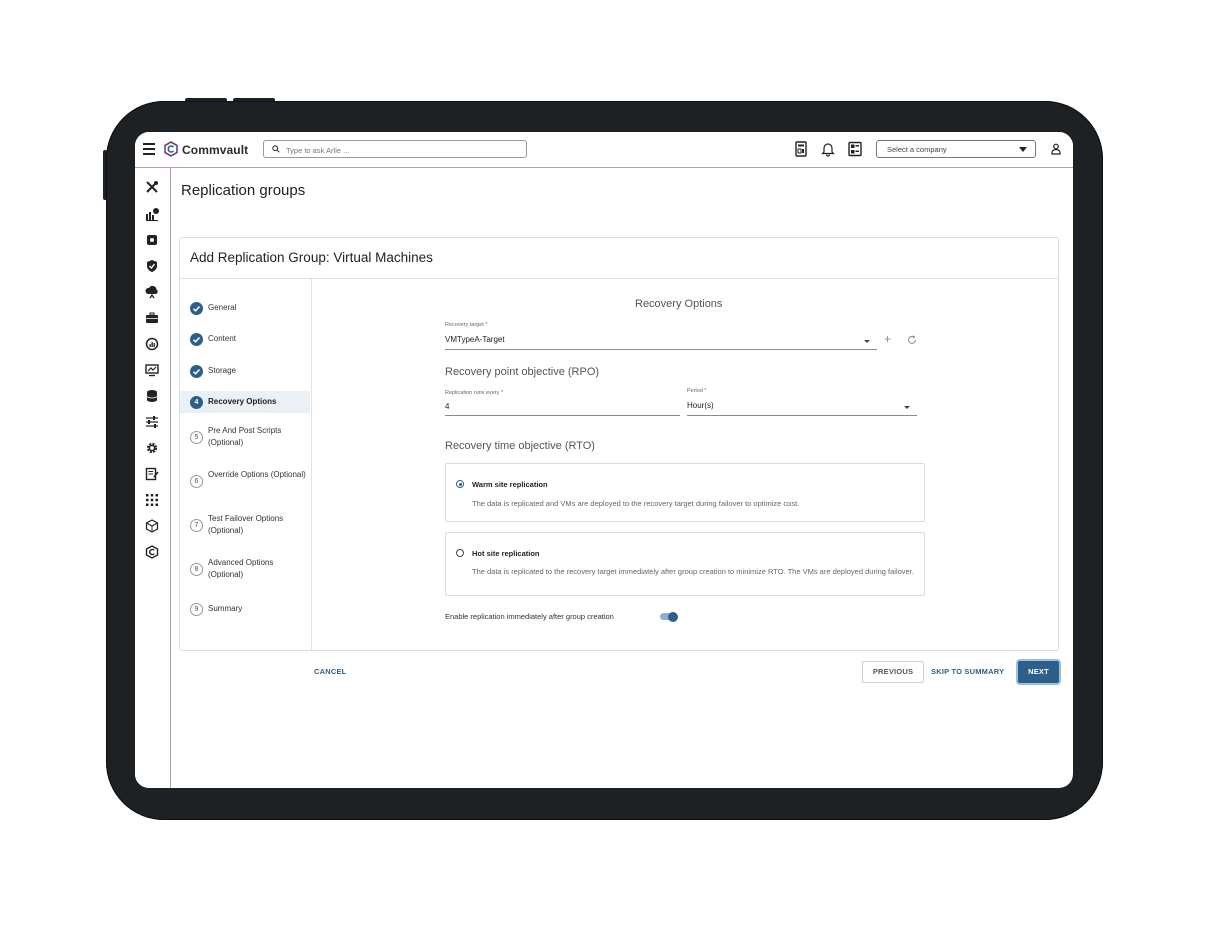 This screenshot has height=929, width=1208. What do you see at coordinates (475, 339) in the screenshot?
I see `recovery-target-select: VMTypeA-Target` at bounding box center [475, 339].